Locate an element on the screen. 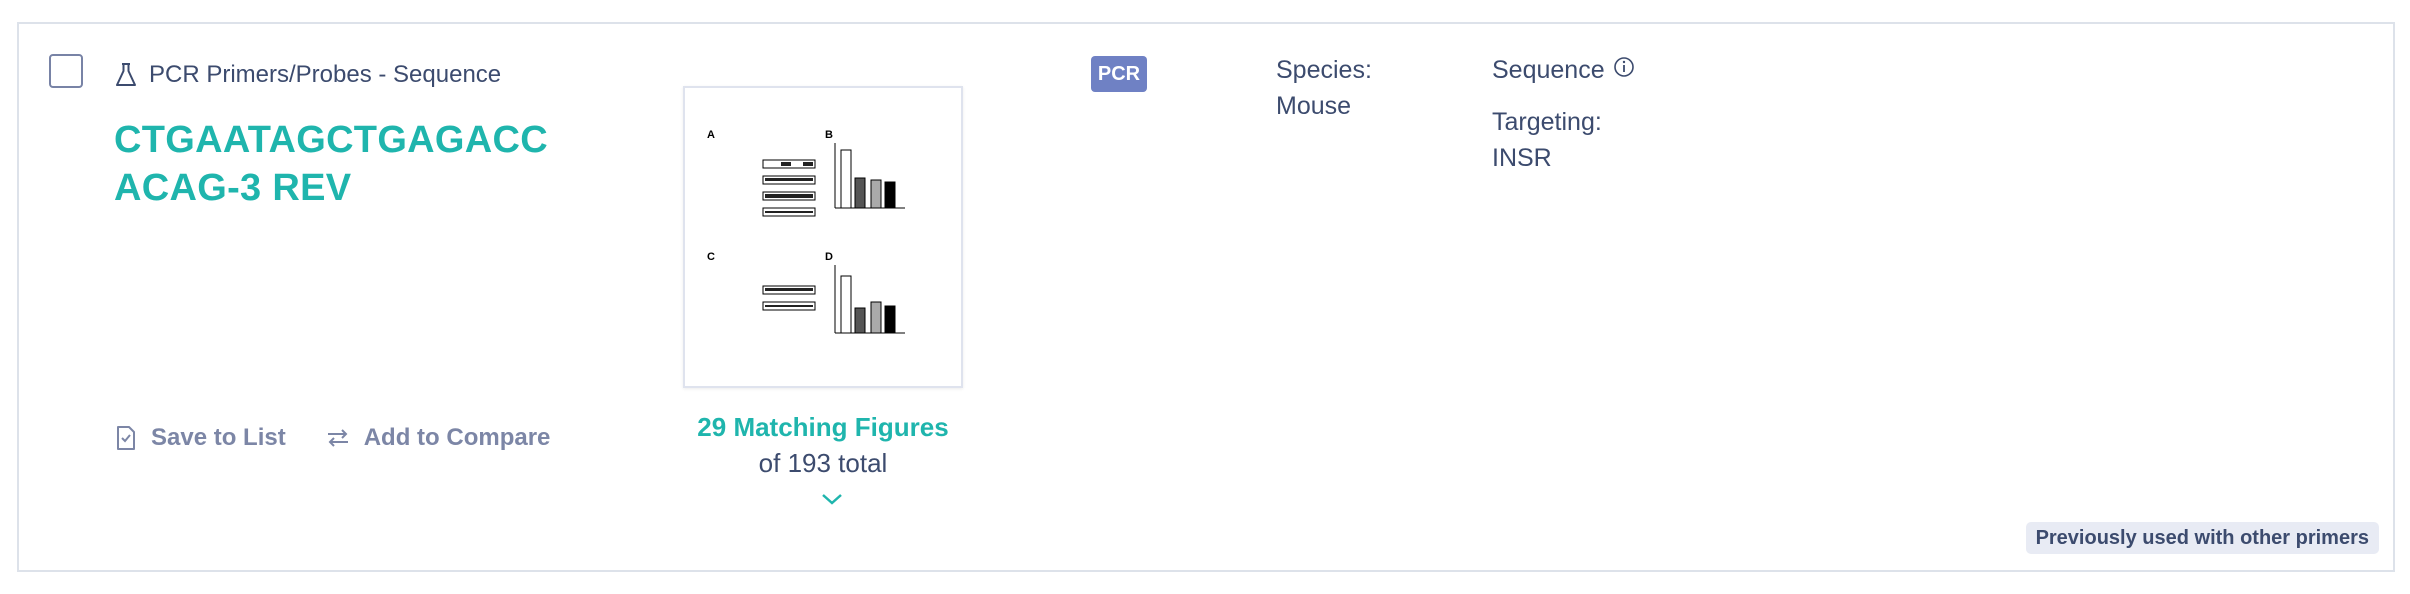  save-to-list-label: Save to List is located at coordinates (218, 437).